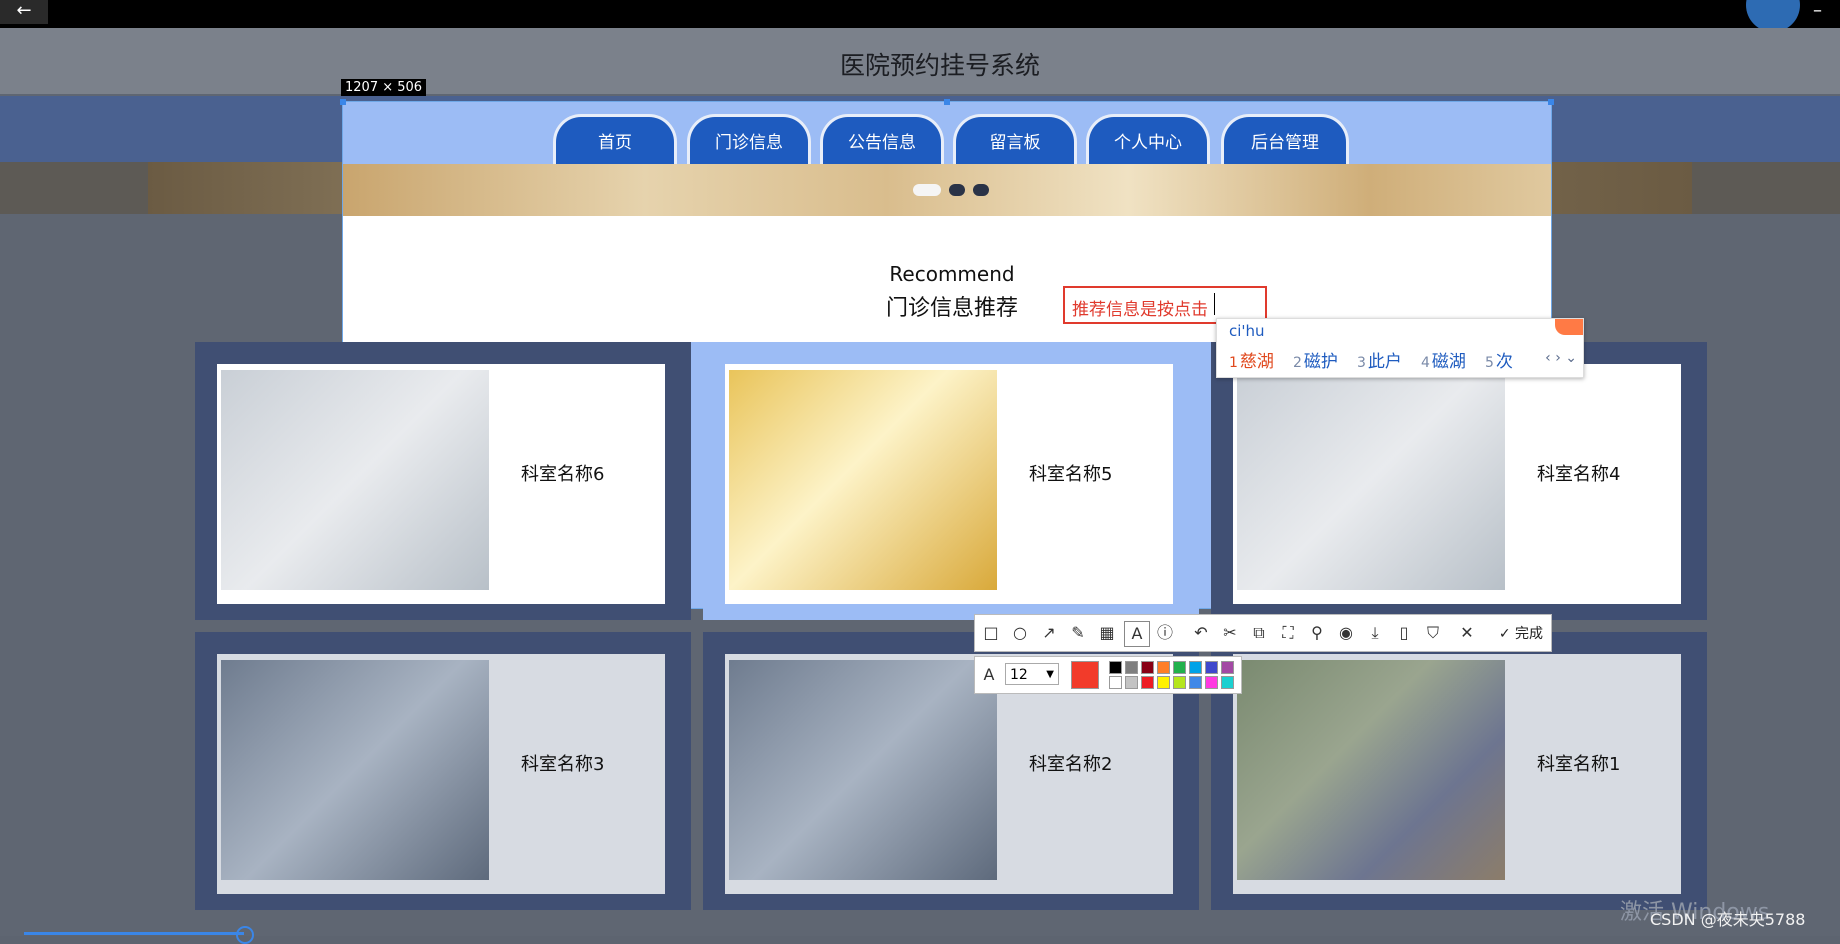 The image size is (1840, 944). What do you see at coordinates (1050, 674) in the screenshot?
I see `chevron-down-icon: ▼` at bounding box center [1050, 674].